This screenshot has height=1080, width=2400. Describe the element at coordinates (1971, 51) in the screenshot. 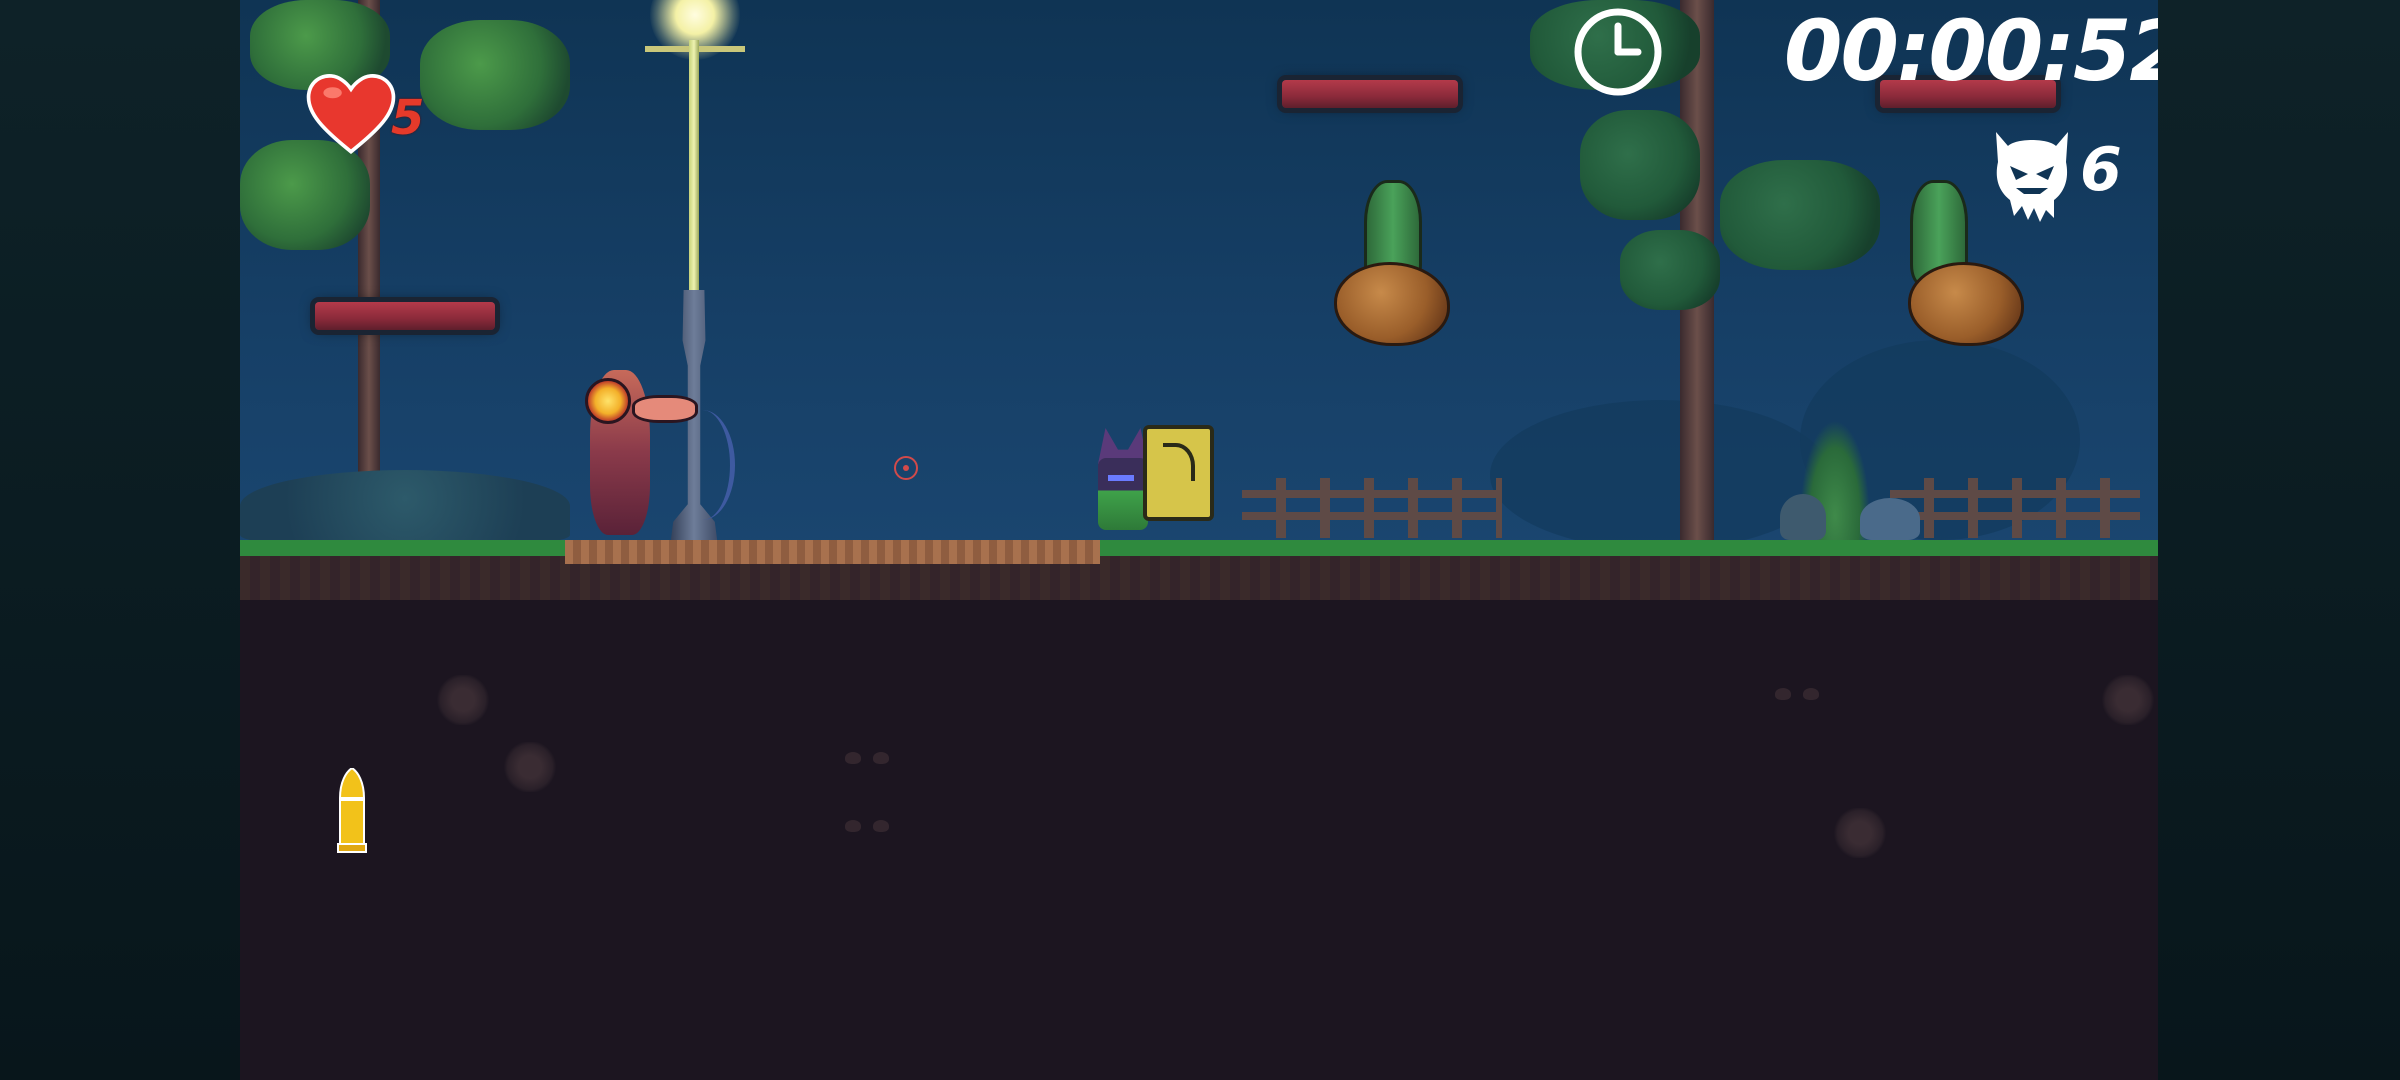

I see `timer: 00:00:52` at that location.